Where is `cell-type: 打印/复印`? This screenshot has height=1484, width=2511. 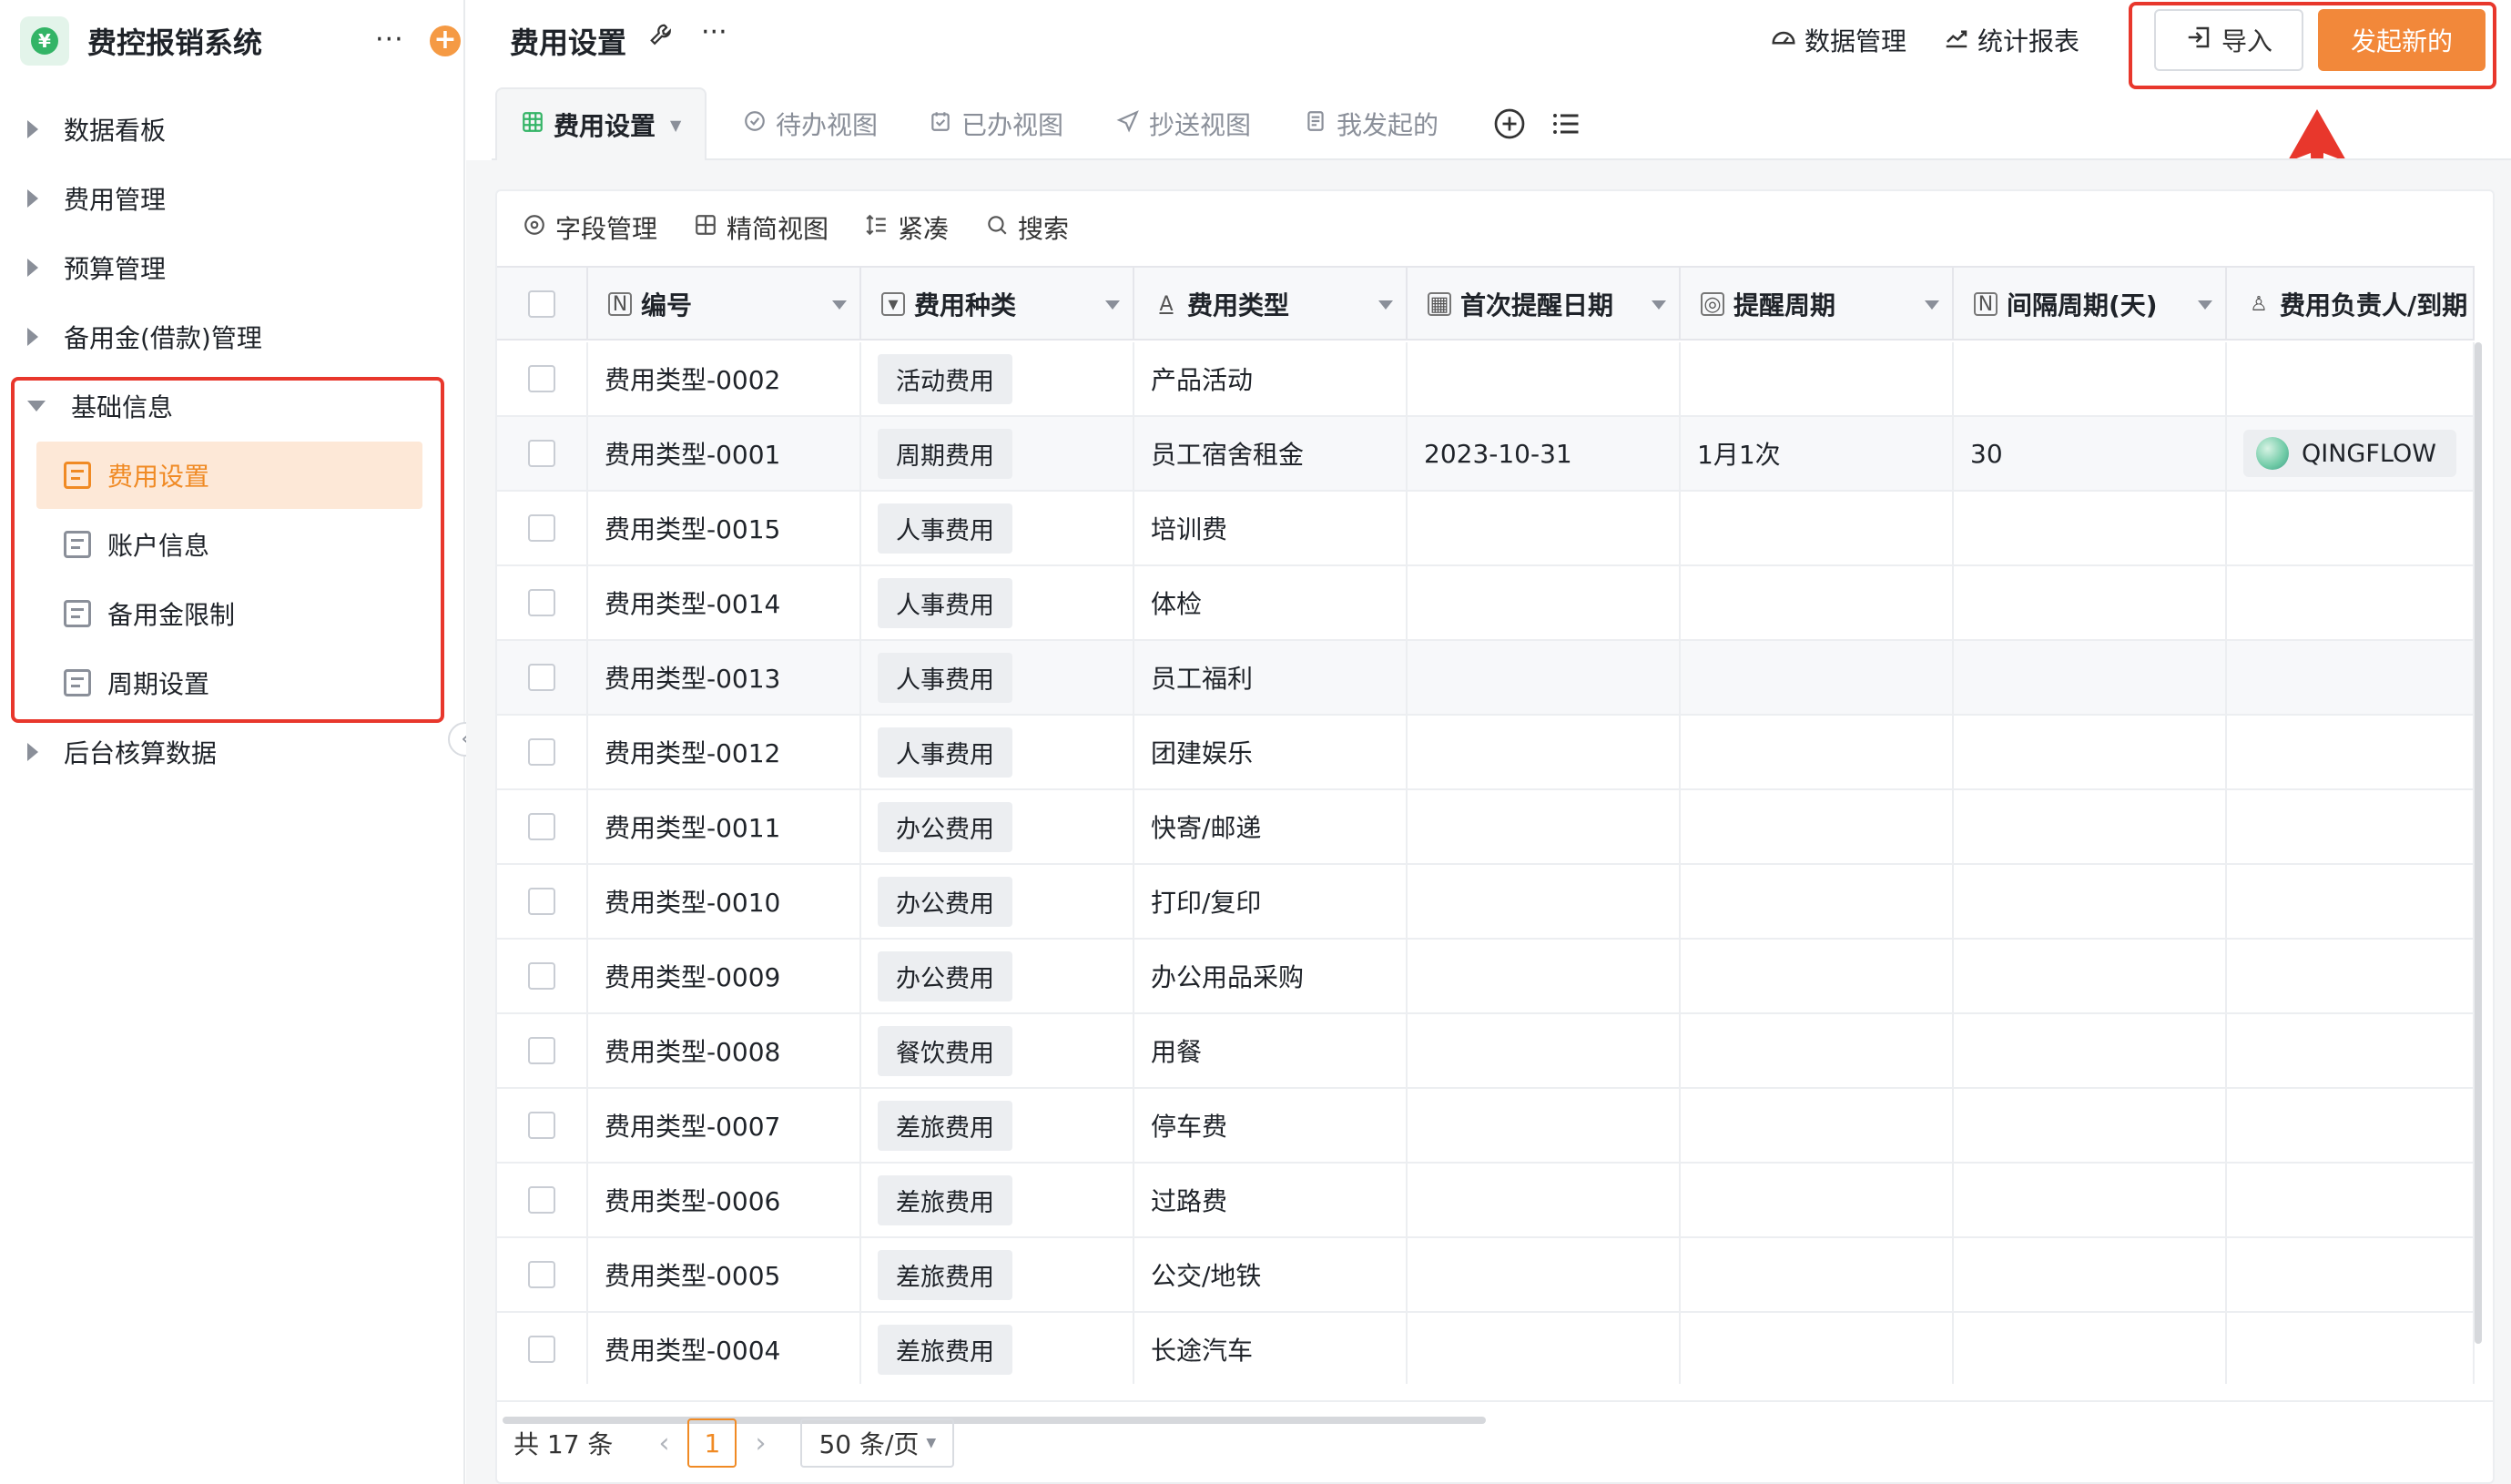 cell-type: 打印/复印 is located at coordinates (1271, 901).